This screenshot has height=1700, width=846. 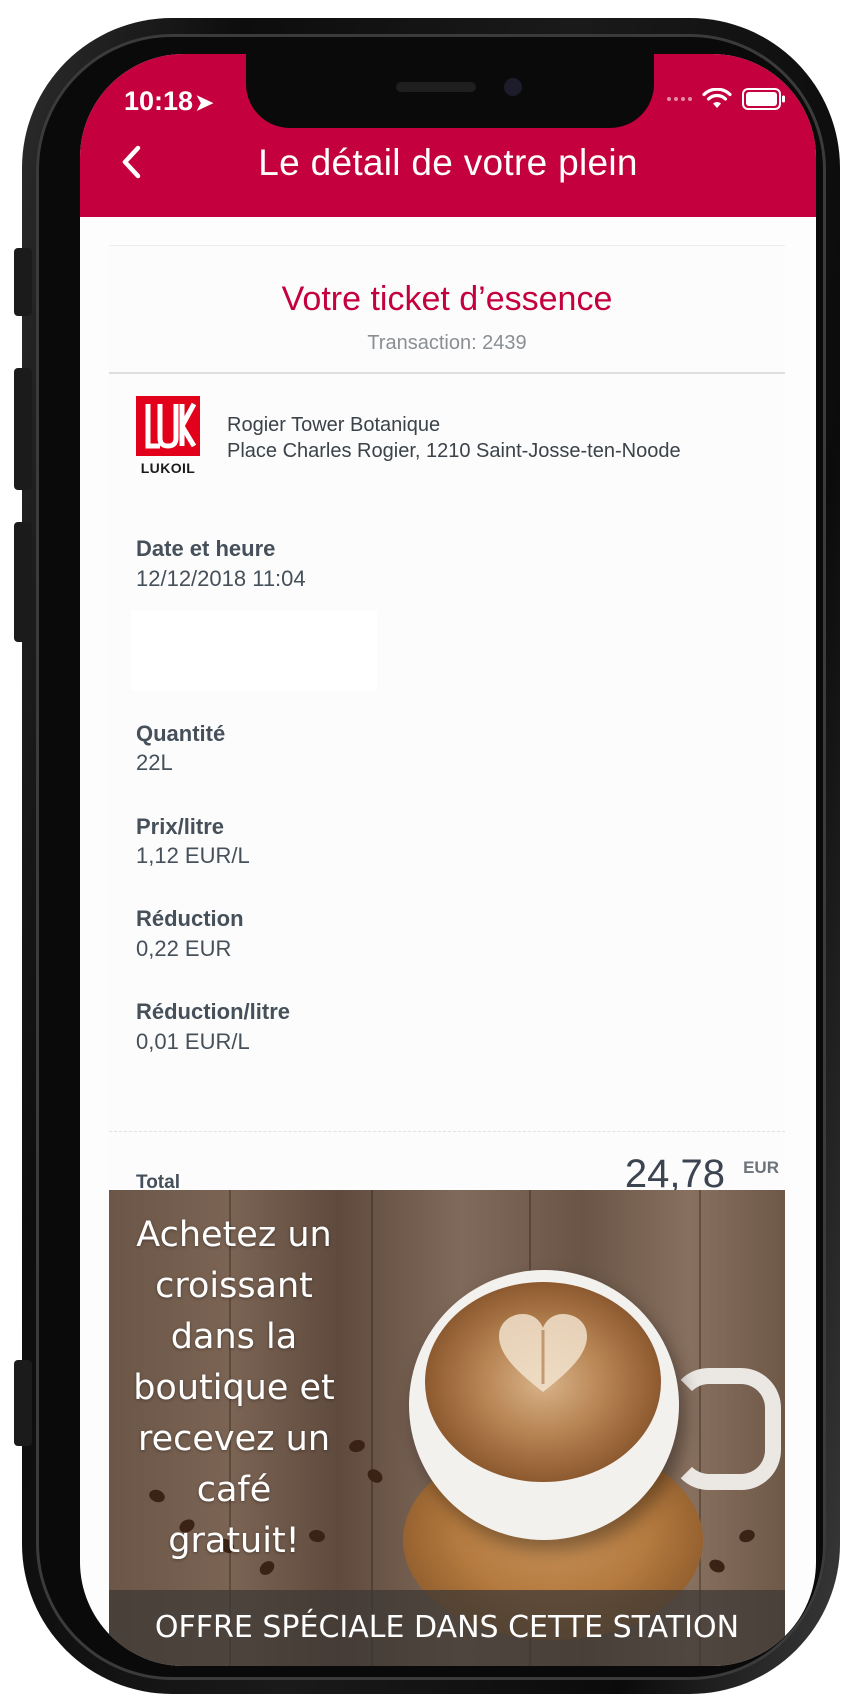 What do you see at coordinates (447, 1628) in the screenshot?
I see `special-offer-banner: OFFRE SPÉCIALE DANS CETTE STATION` at bounding box center [447, 1628].